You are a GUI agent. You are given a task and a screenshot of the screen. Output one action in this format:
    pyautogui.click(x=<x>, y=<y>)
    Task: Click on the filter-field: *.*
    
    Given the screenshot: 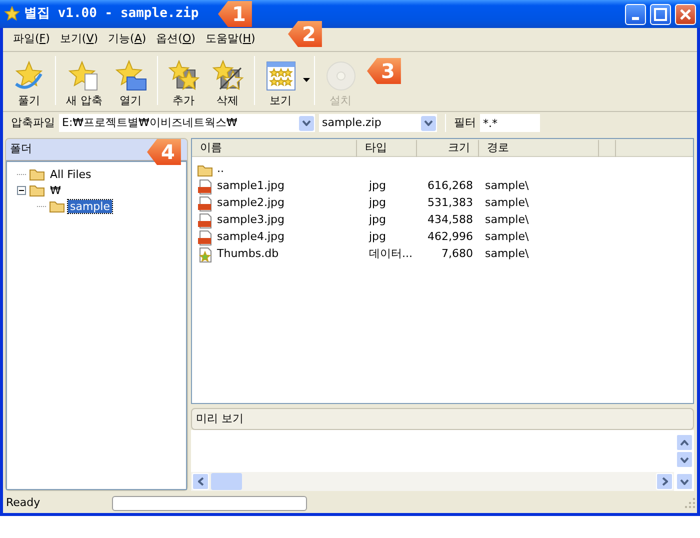 What is the action you would take?
    pyautogui.click(x=510, y=123)
    